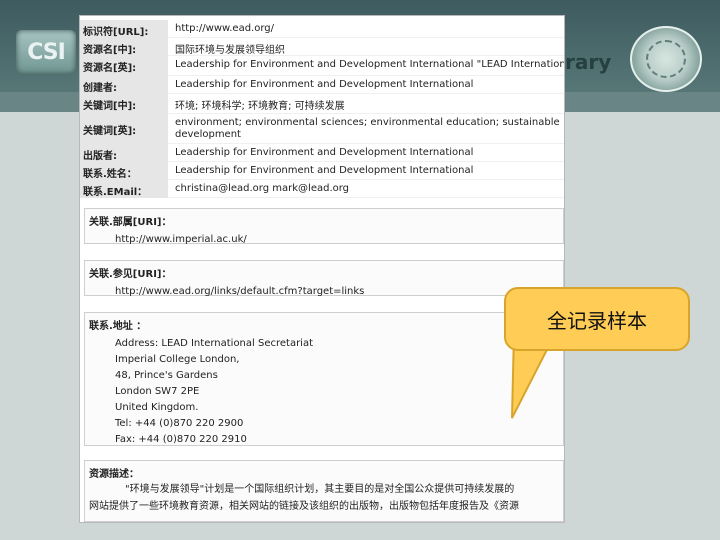 The width and height of the screenshot is (720, 540). What do you see at coordinates (114, 474) in the screenshot?
I see `description-label: 资源描述：` at bounding box center [114, 474].